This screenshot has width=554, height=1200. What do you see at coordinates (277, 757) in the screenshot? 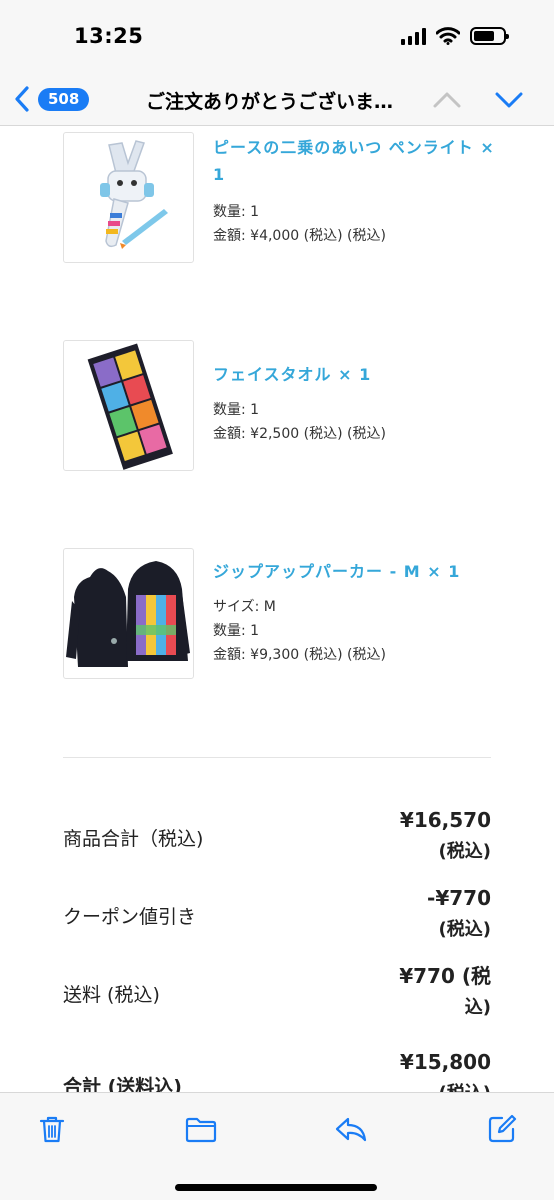
I see `divider` at bounding box center [277, 757].